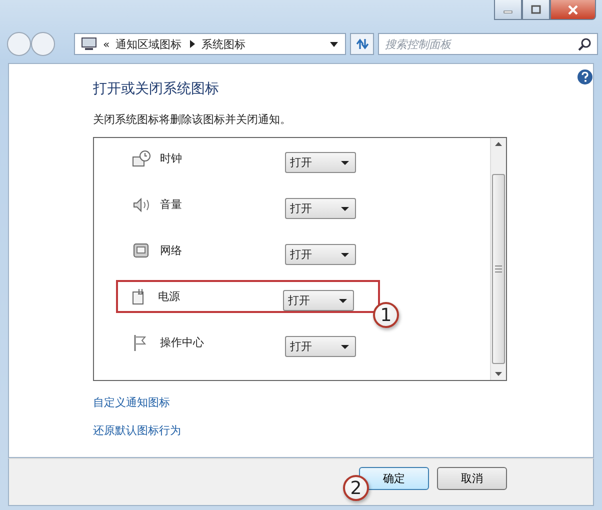 The image size is (602, 510). I want to click on computer-icon, so click(89, 44).